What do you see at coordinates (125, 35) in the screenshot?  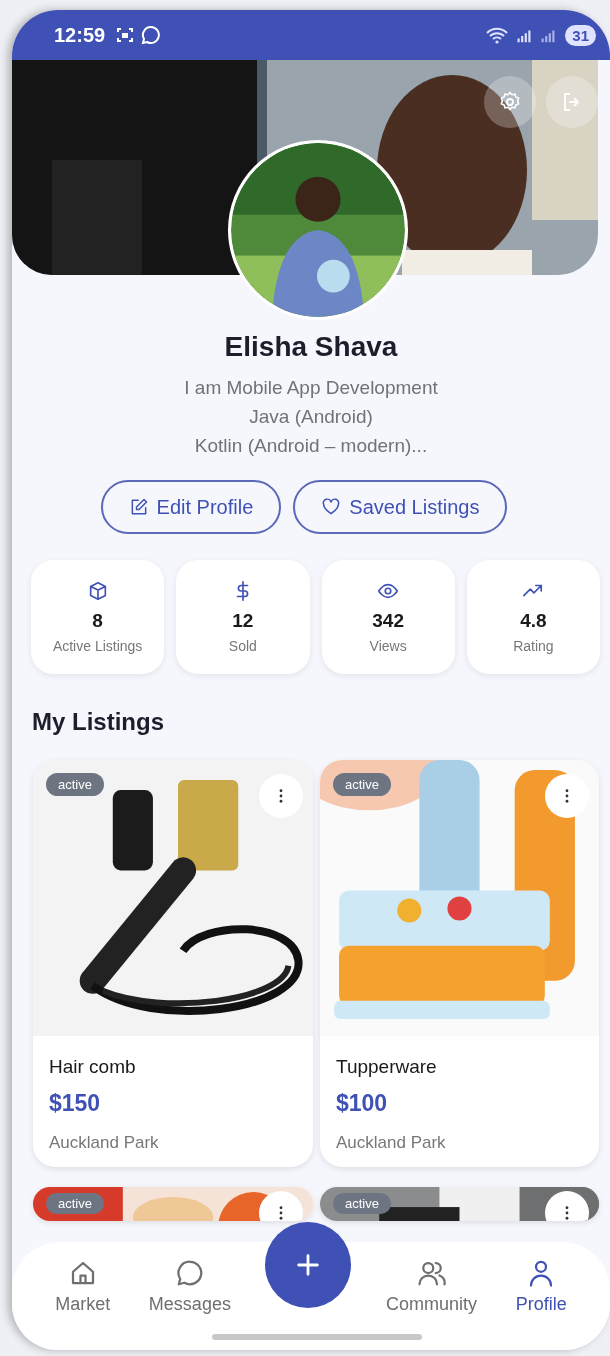 I see `screenshot-icon` at bounding box center [125, 35].